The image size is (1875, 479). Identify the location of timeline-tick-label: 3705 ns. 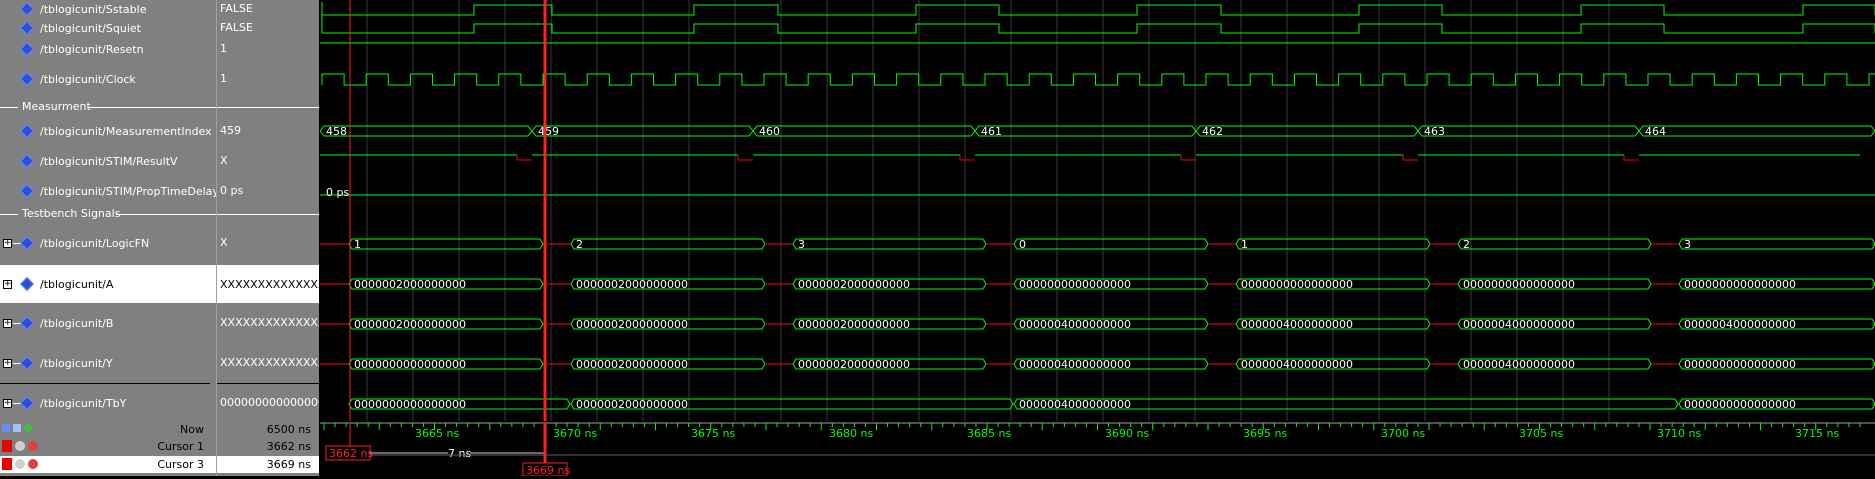
(1541, 433).